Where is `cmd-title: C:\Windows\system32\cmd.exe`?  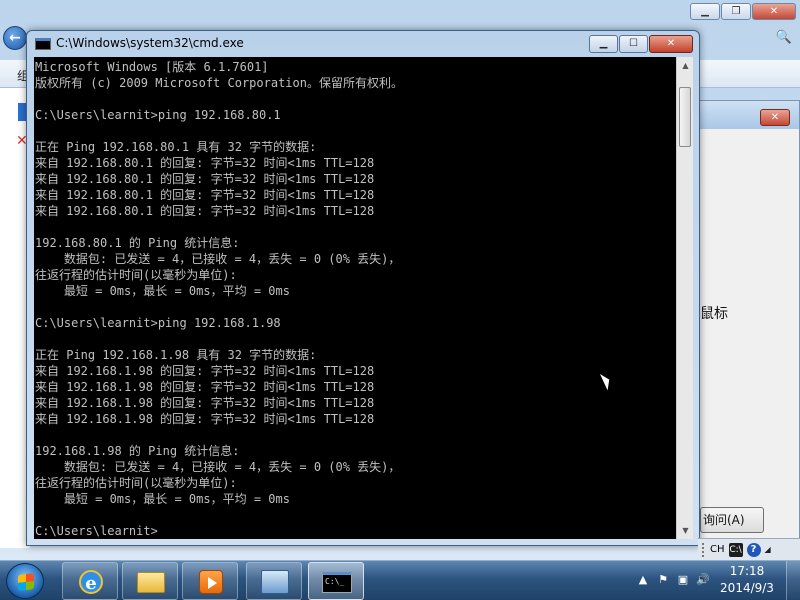 cmd-title: C:\Windows\system32\cmd.exe is located at coordinates (150, 43).